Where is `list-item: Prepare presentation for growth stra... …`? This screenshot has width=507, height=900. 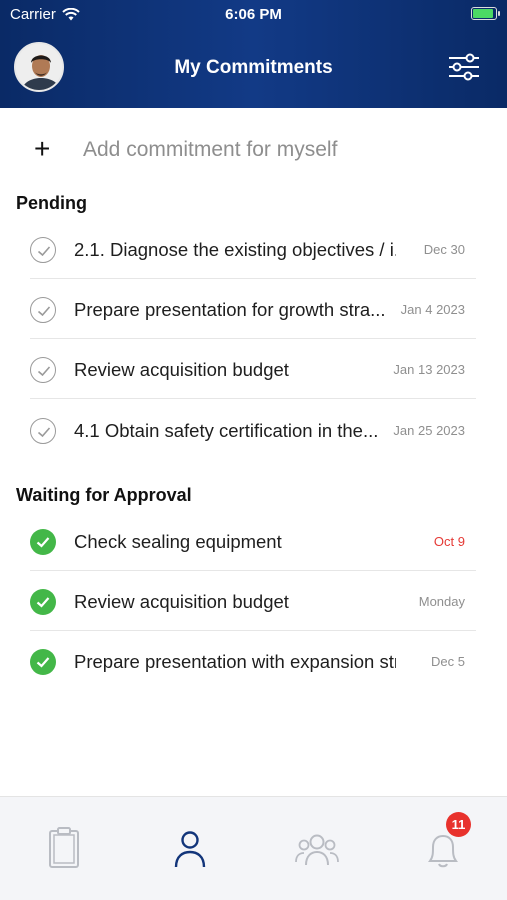
list-item: Prepare presentation for growth stra... … is located at coordinates (253, 309).